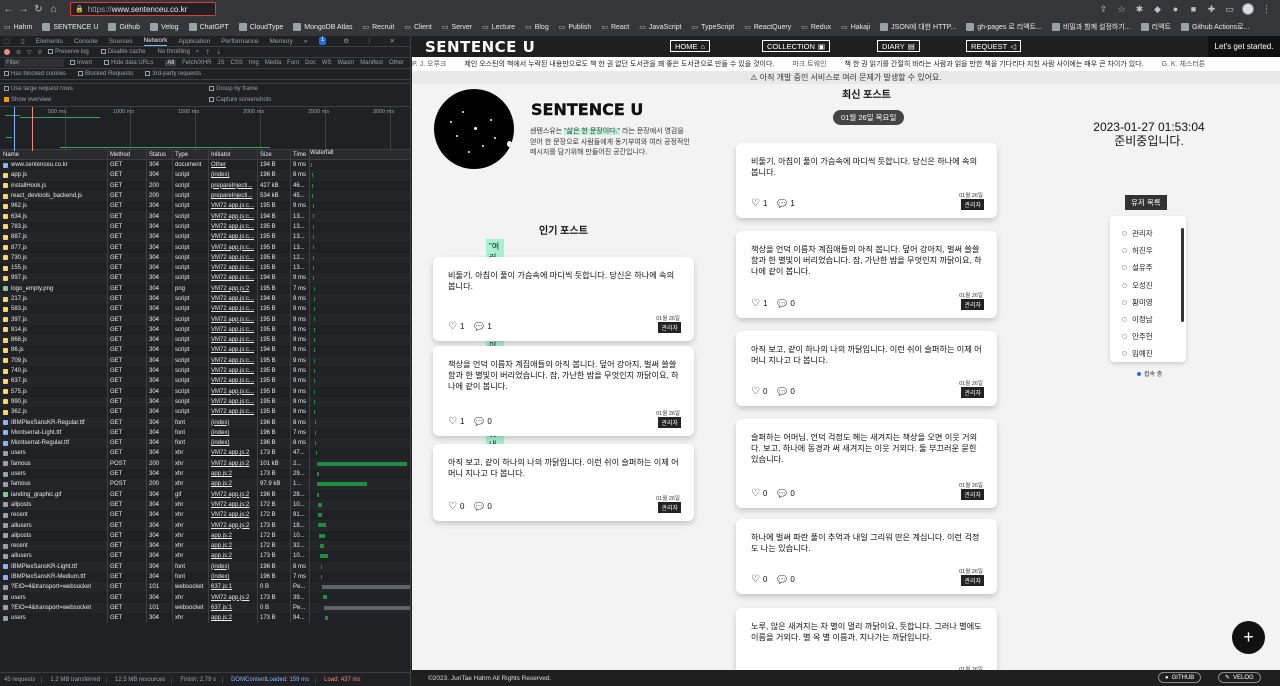 The height and width of the screenshot is (686, 1280). I want to click on bookmark-item: ▭ Blog, so click(537, 27).